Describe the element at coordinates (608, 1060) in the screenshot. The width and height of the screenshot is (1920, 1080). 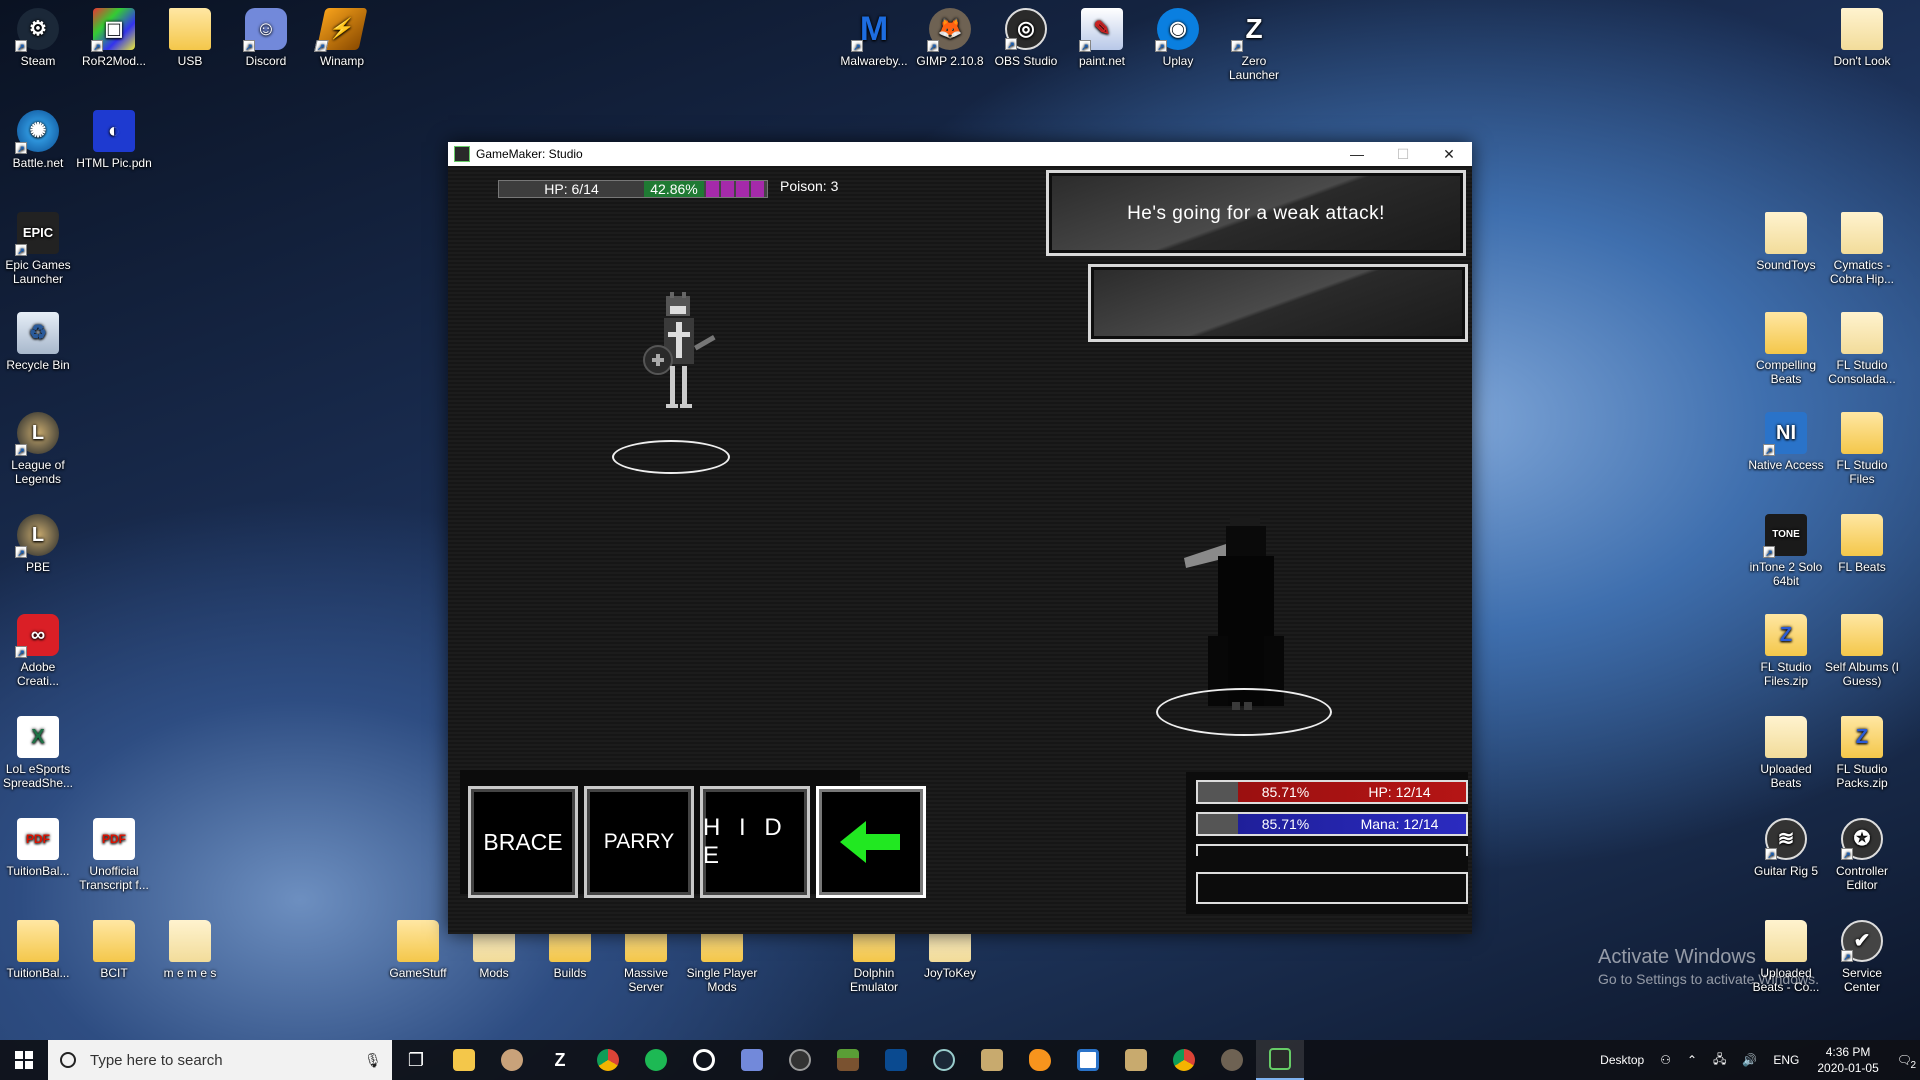
I see `taskbar-chrome` at that location.